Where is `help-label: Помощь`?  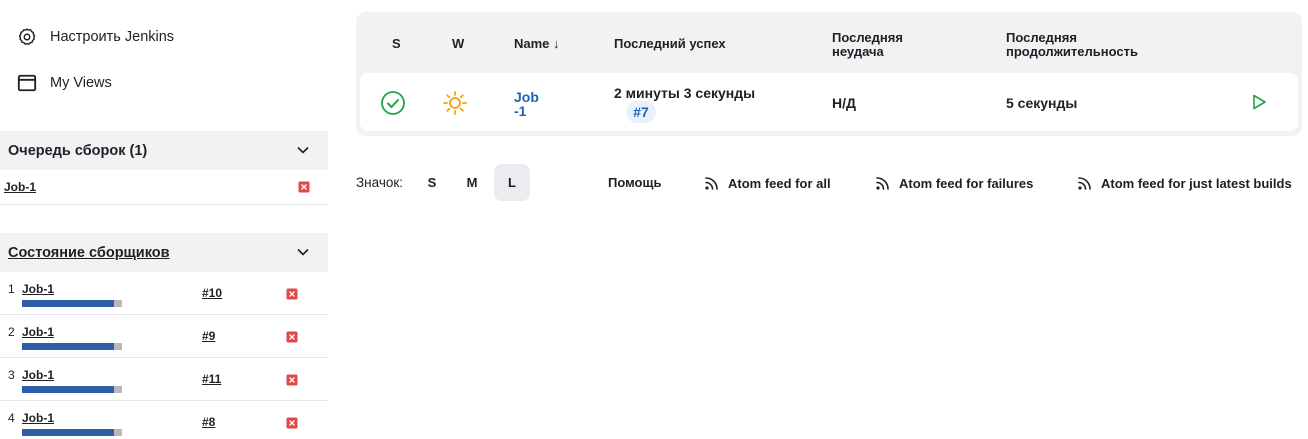 help-label: Помощь is located at coordinates (635, 182).